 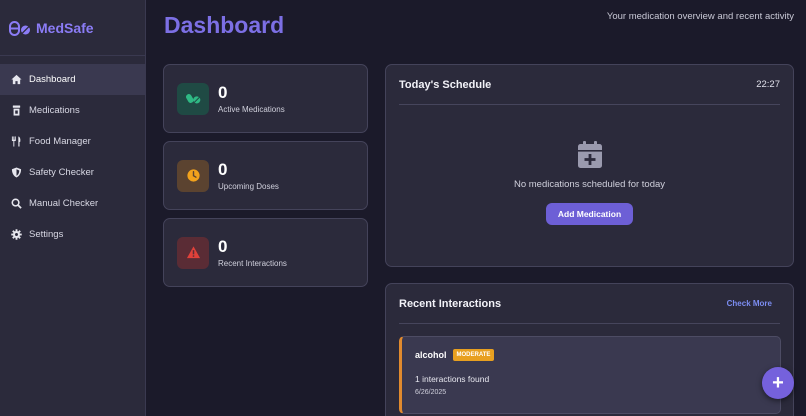 What do you see at coordinates (193, 98) in the screenshot?
I see `pills-icon` at bounding box center [193, 98].